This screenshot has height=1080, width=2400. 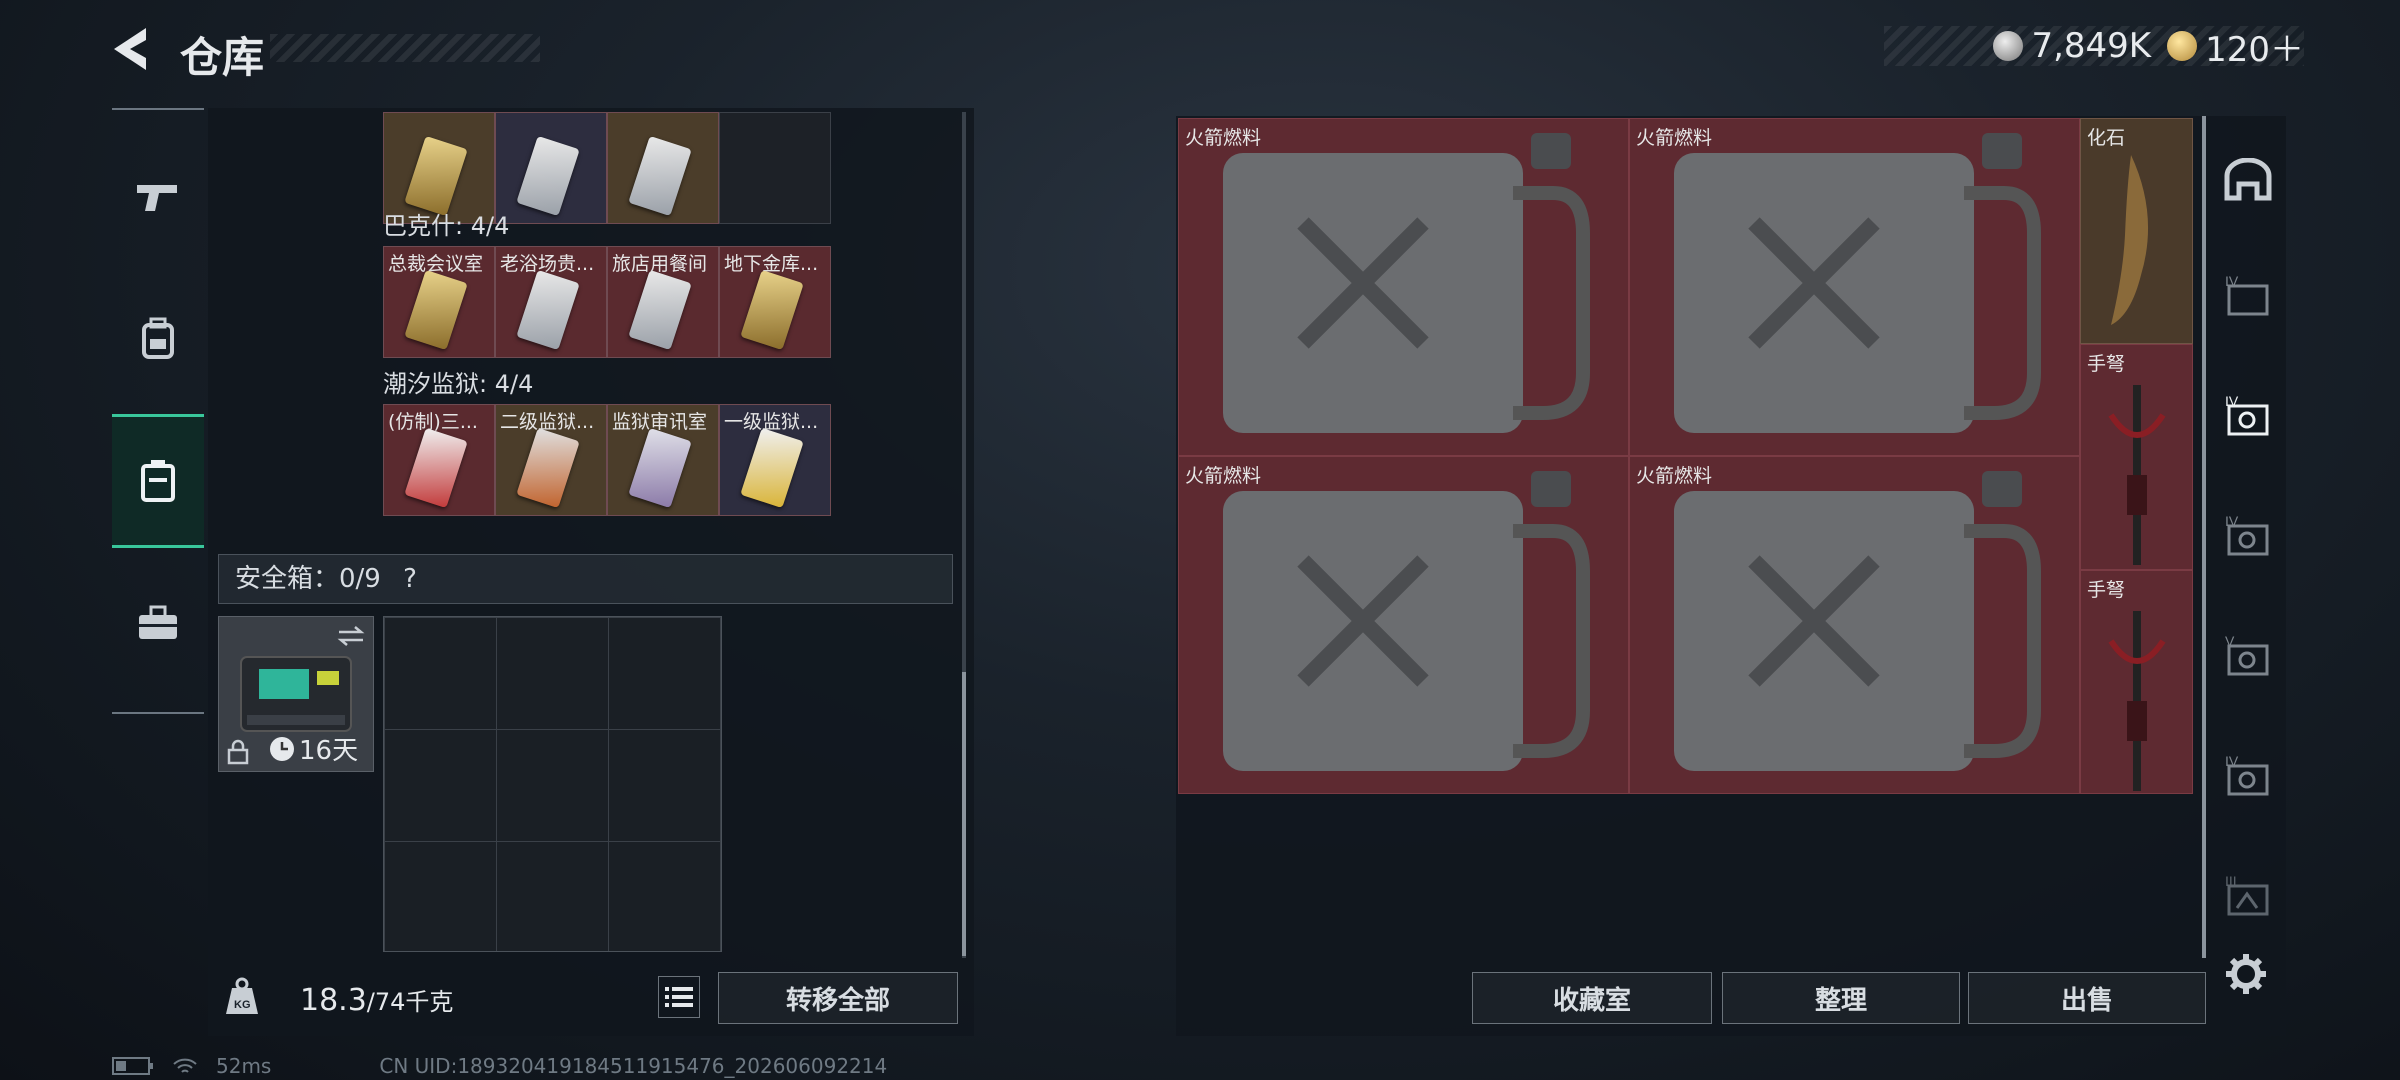 I want to click on weight-capacity: /74千克, so click(x=410, y=1002).